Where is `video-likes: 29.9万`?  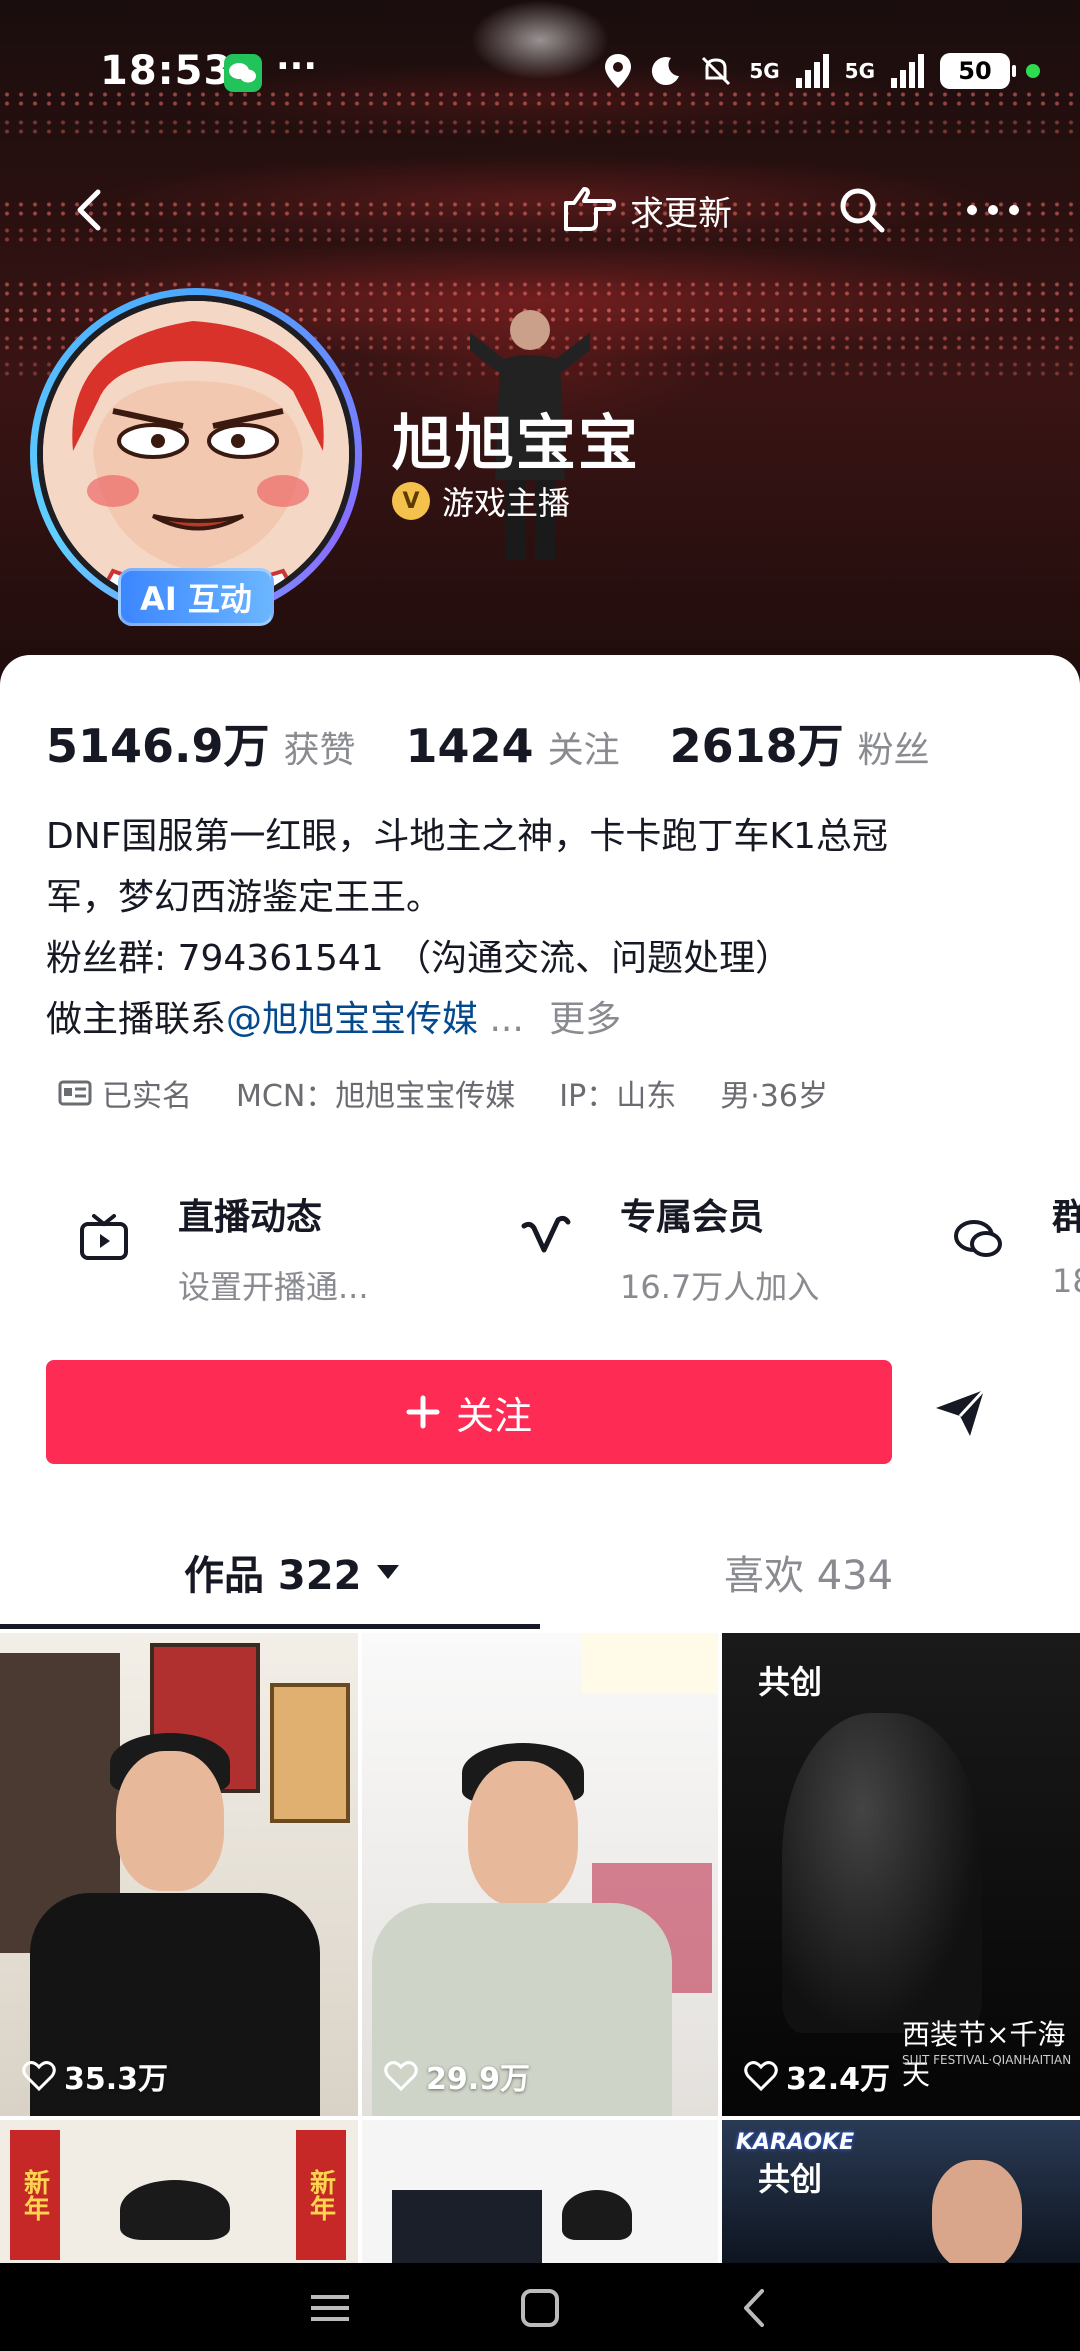
video-likes: 29.9万 is located at coordinates (457, 2076).